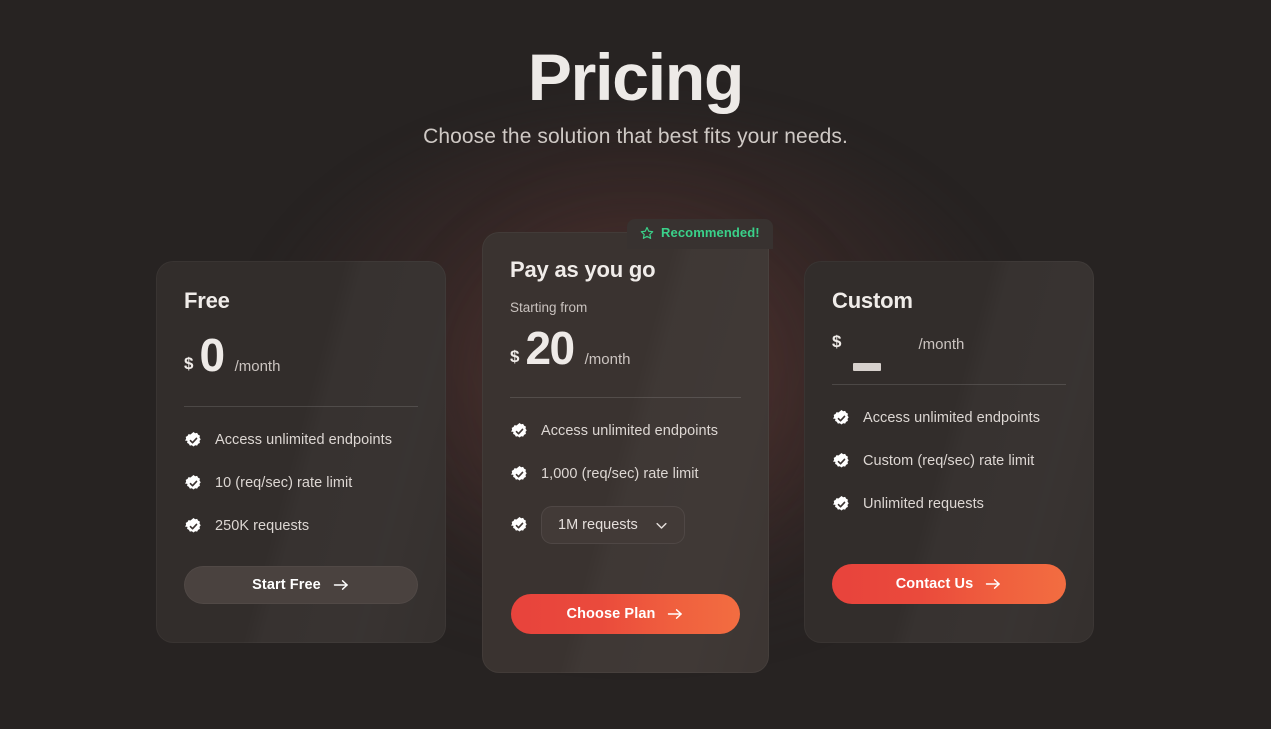 This screenshot has height=729, width=1271. I want to click on price-custom: $ /month, so click(949, 351).